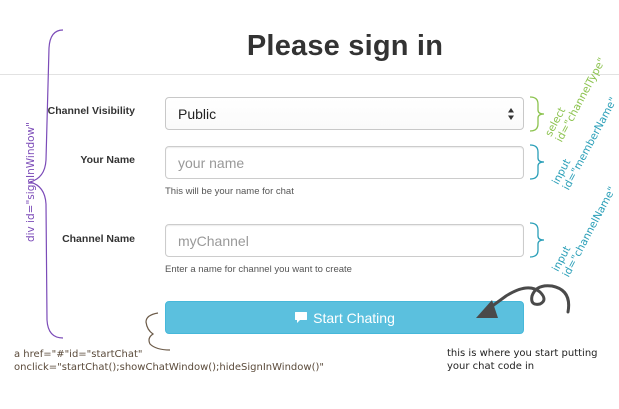 The image size is (619, 409). I want to click on member-name-brace, so click(537, 162).